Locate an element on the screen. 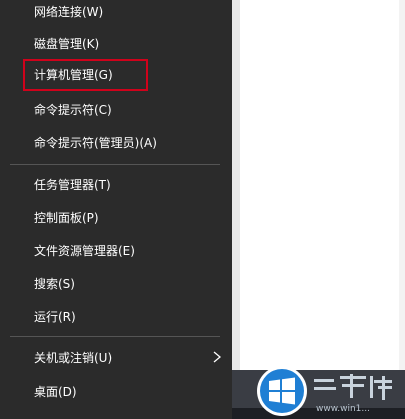 This screenshot has height=419, width=405. windows-logo-icon is located at coordinates (282, 391).